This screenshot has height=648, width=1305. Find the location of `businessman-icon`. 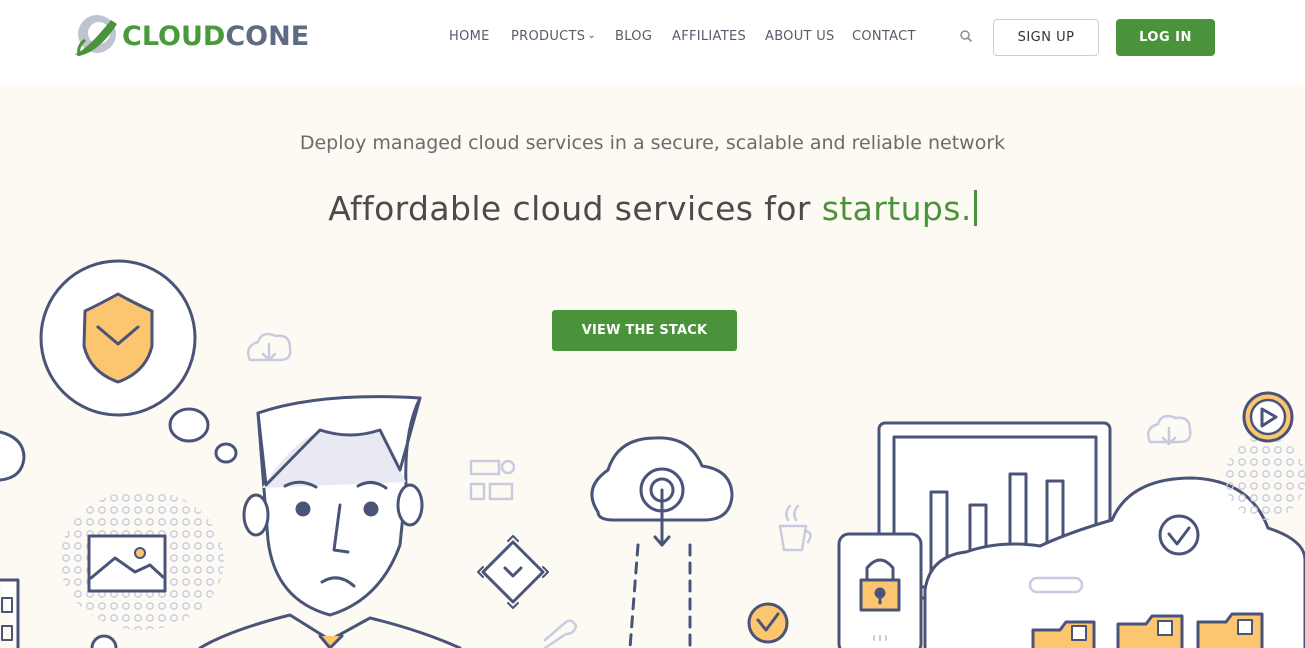

businessman-icon is located at coordinates (330, 521).